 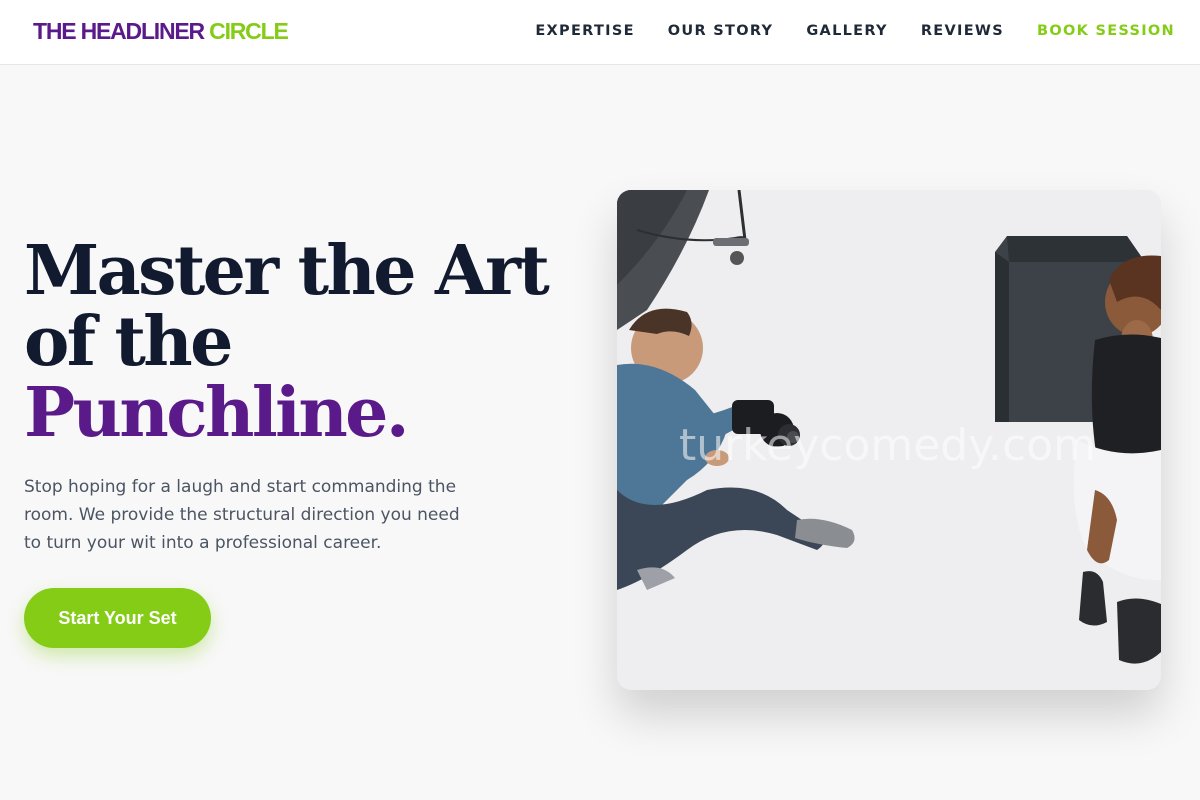 What do you see at coordinates (584, 31) in the screenshot?
I see `nav-link-expertise: EXPERTISE` at bounding box center [584, 31].